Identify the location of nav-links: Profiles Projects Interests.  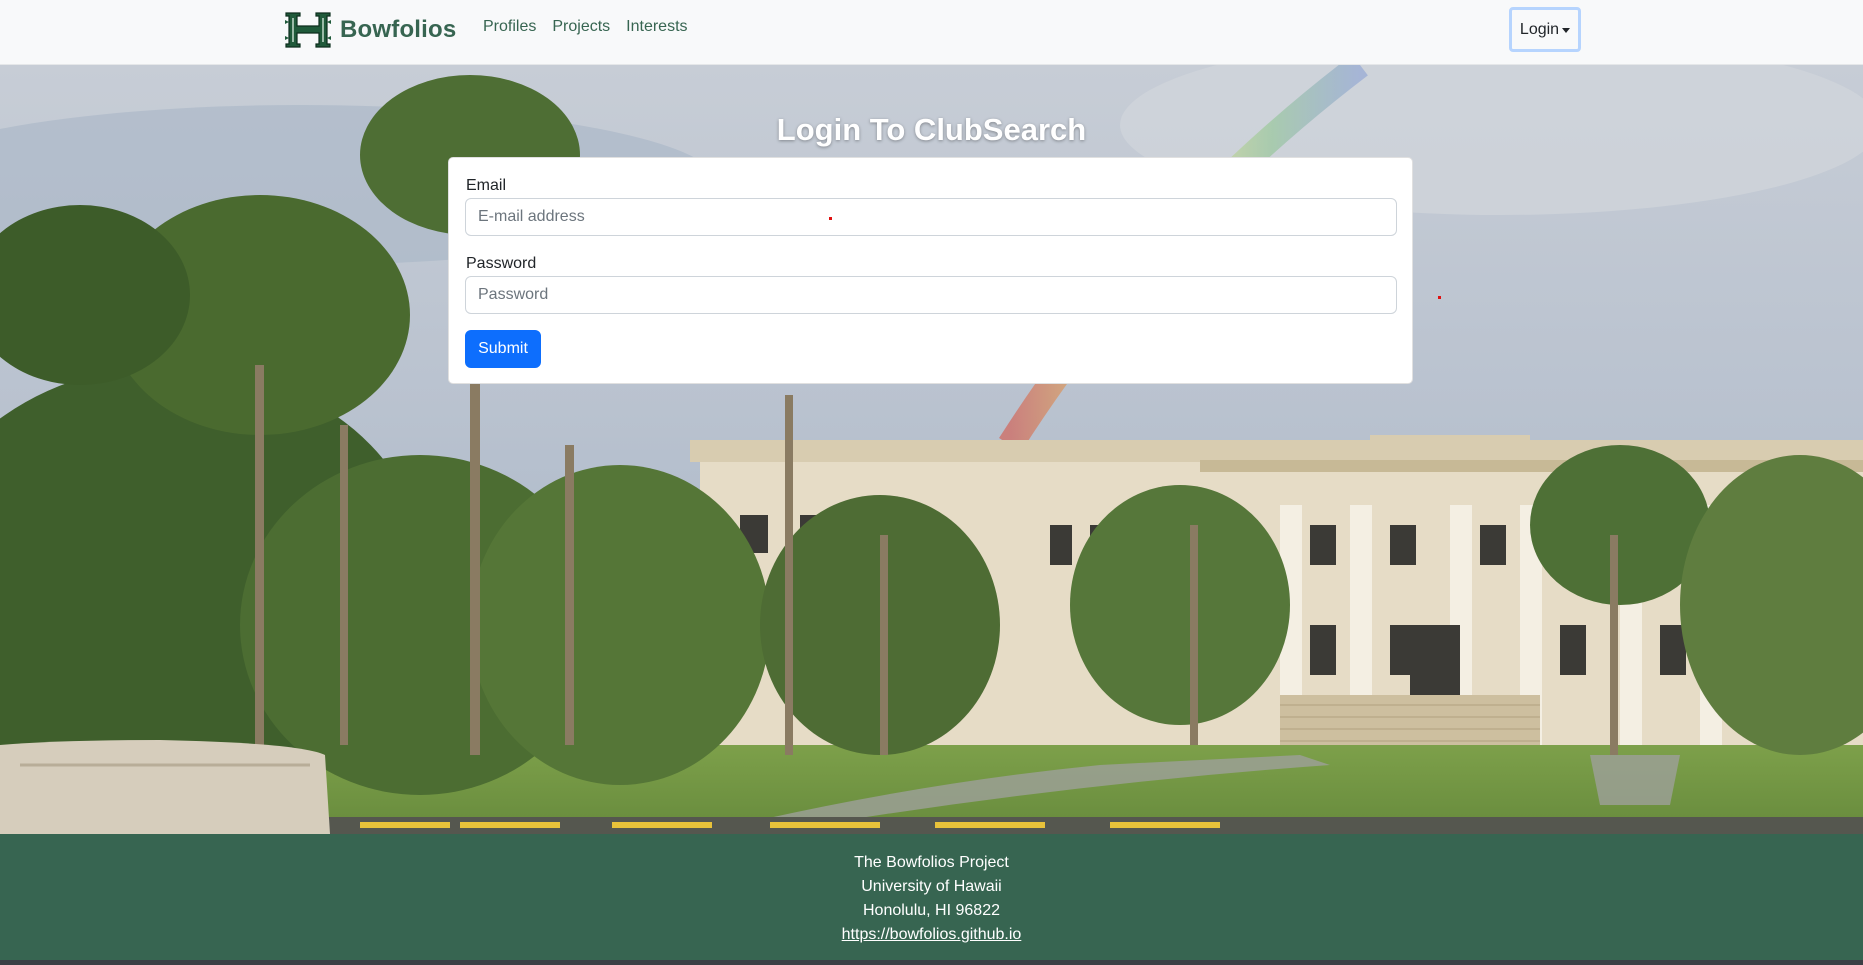
(585, 27).